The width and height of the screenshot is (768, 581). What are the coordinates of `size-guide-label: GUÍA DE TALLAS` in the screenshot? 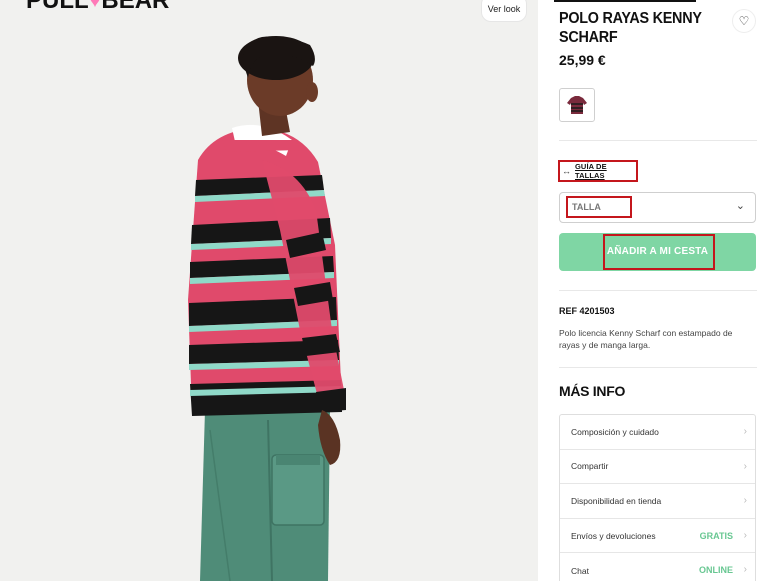 It's located at (591, 171).